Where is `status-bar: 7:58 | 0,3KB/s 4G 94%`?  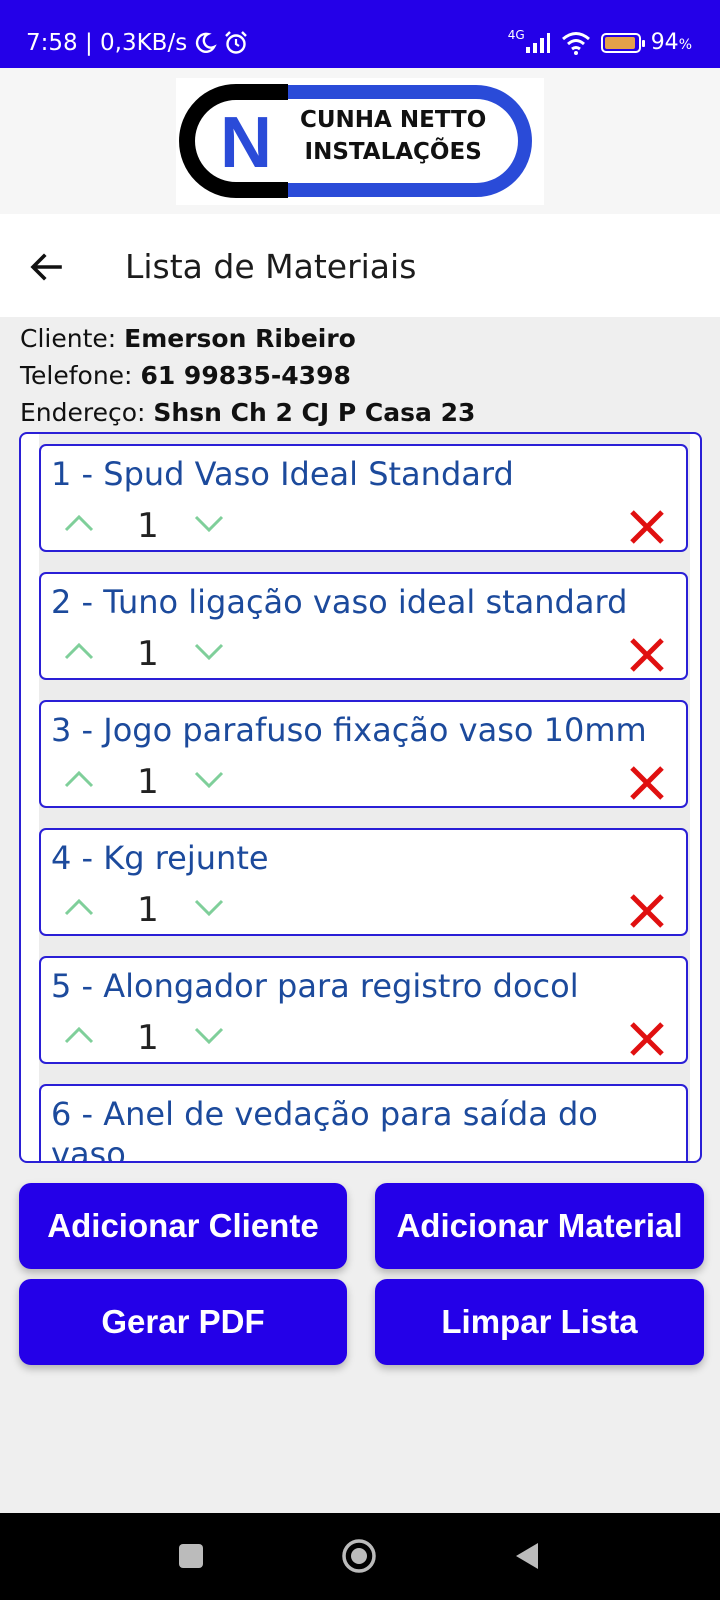
status-bar: 7:58 | 0,3KB/s 4G 94% is located at coordinates (360, 34).